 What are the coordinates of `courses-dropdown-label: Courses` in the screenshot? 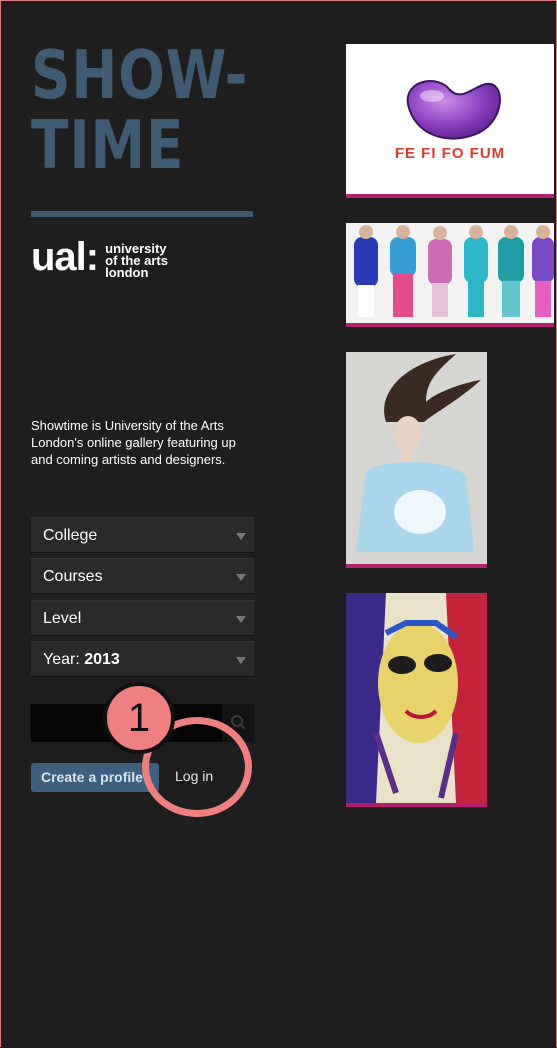 It's located at (73, 576).